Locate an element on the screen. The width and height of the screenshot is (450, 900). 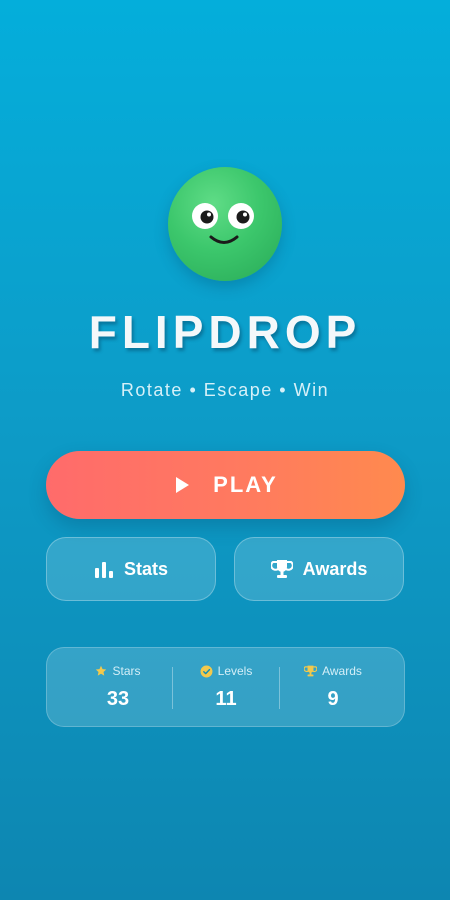
awards-button-label: Awards is located at coordinates (335, 568).